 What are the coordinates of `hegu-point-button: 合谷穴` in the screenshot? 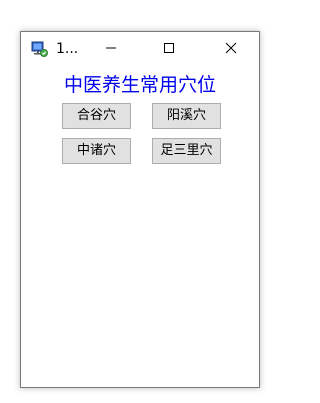 It's located at (96, 116).